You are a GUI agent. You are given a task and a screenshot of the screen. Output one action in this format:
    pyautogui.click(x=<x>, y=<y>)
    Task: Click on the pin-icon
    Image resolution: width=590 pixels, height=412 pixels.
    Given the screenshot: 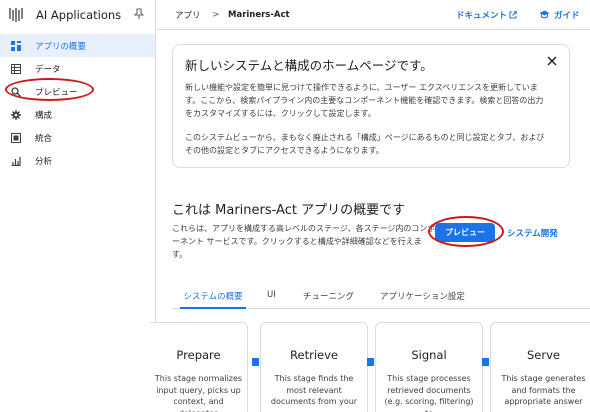 What is the action you would take?
    pyautogui.click(x=139, y=14)
    